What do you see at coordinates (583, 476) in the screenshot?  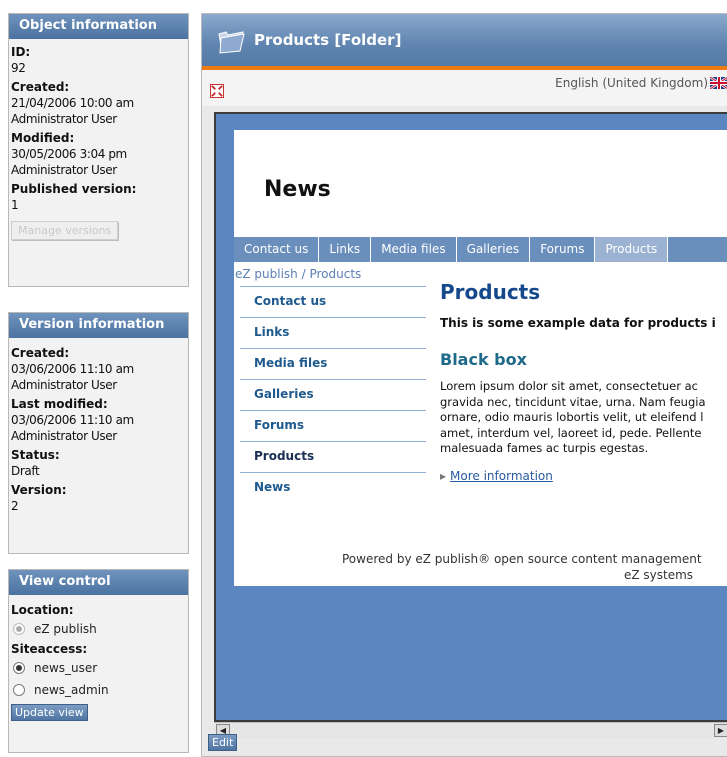 I see `more-information-link: More information` at bounding box center [583, 476].